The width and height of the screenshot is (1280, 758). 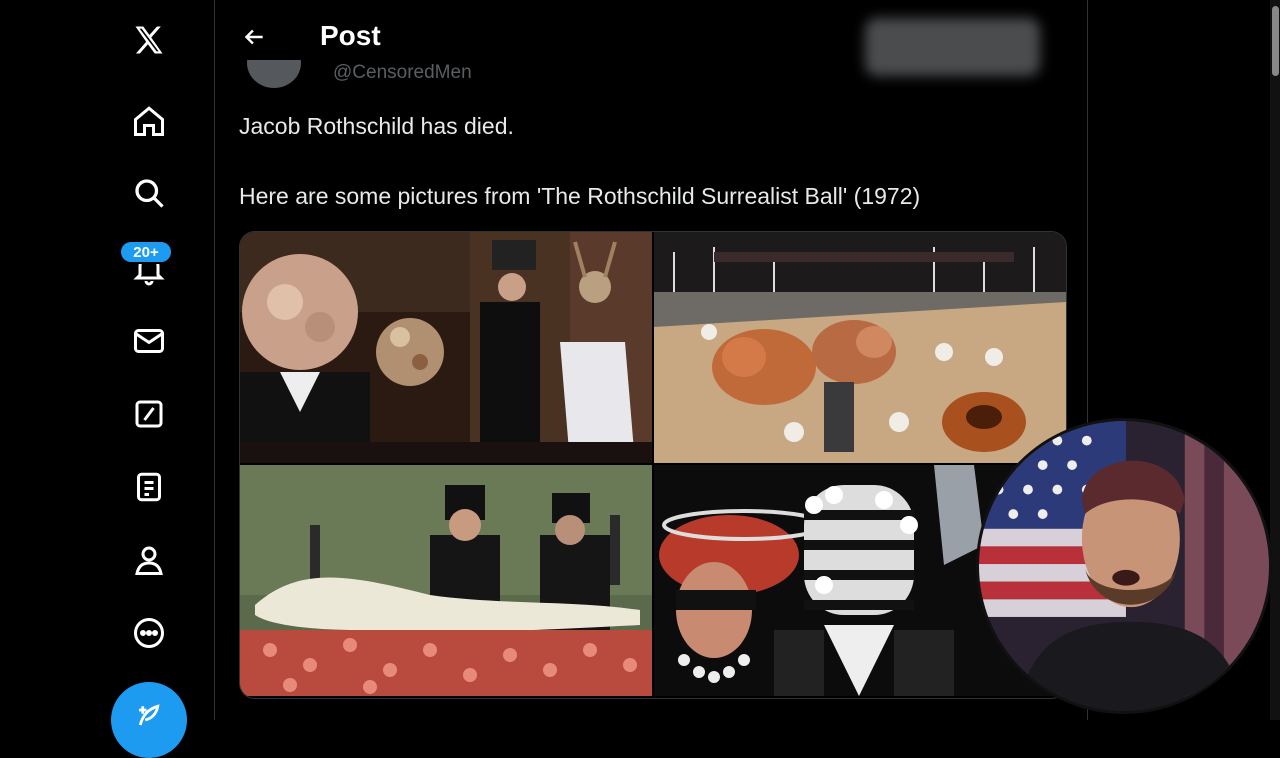 I want to click on slash-square-icon, so click(x=149, y=414).